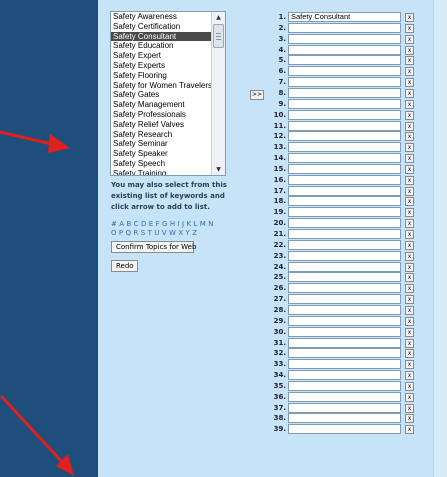 This screenshot has height=477, width=447. Describe the element at coordinates (143, 233) in the screenshot. I see `alphabet-link: S` at that location.